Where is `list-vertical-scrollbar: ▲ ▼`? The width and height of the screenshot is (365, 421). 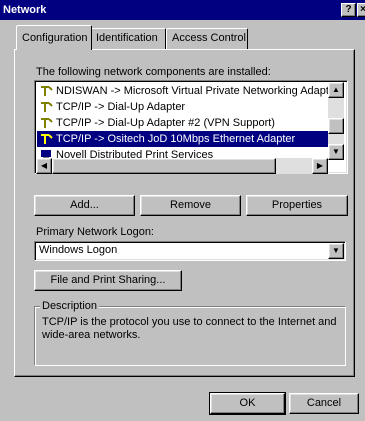 list-vertical-scrollbar: ▲ ▼ is located at coordinates (336, 121).